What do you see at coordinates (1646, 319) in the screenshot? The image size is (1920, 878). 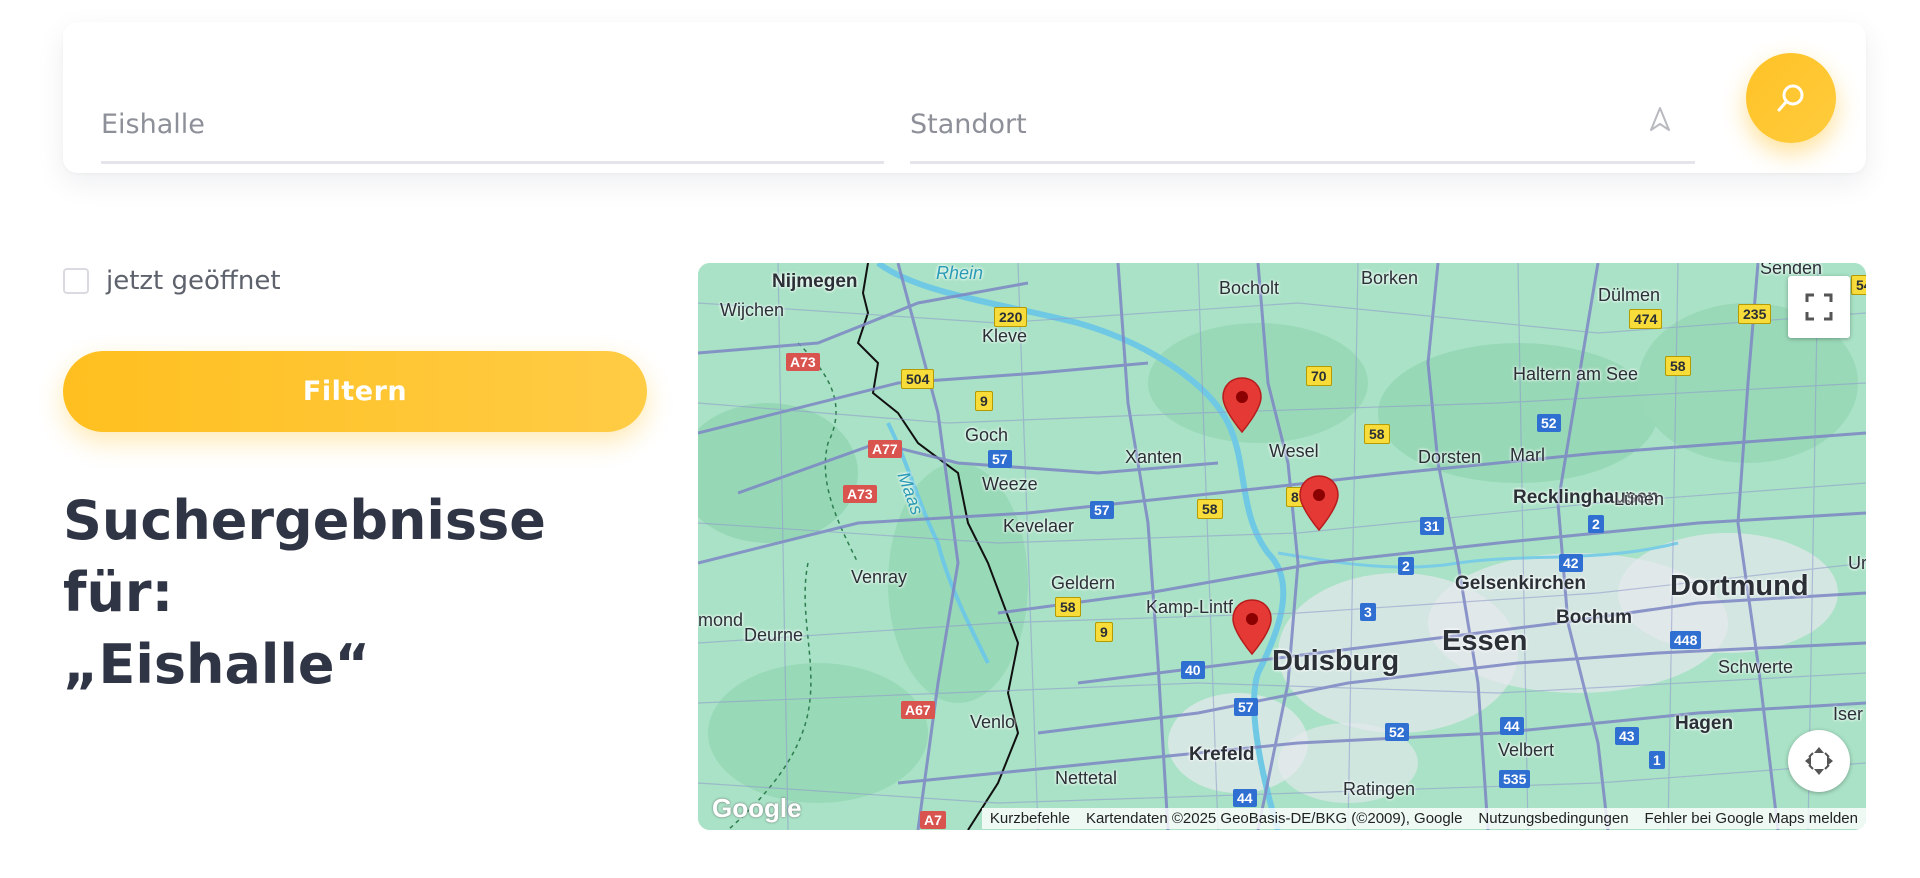 I see `road-shield: 474` at bounding box center [1646, 319].